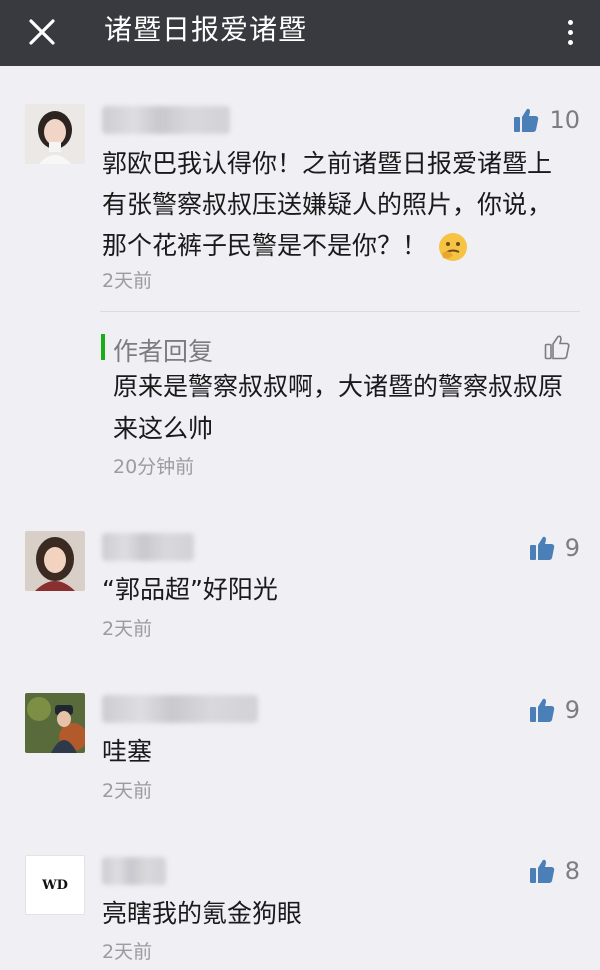 The width and height of the screenshot is (600, 970). I want to click on reply-like-button, so click(557, 349).